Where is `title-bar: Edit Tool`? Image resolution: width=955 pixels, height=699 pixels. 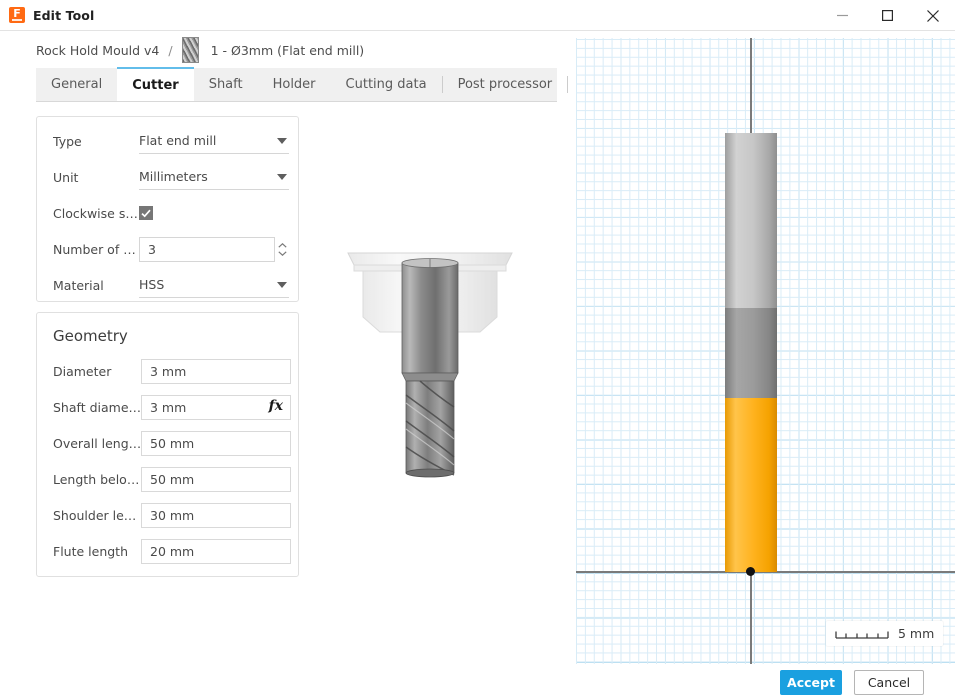
title-bar: Edit Tool is located at coordinates (477, 15).